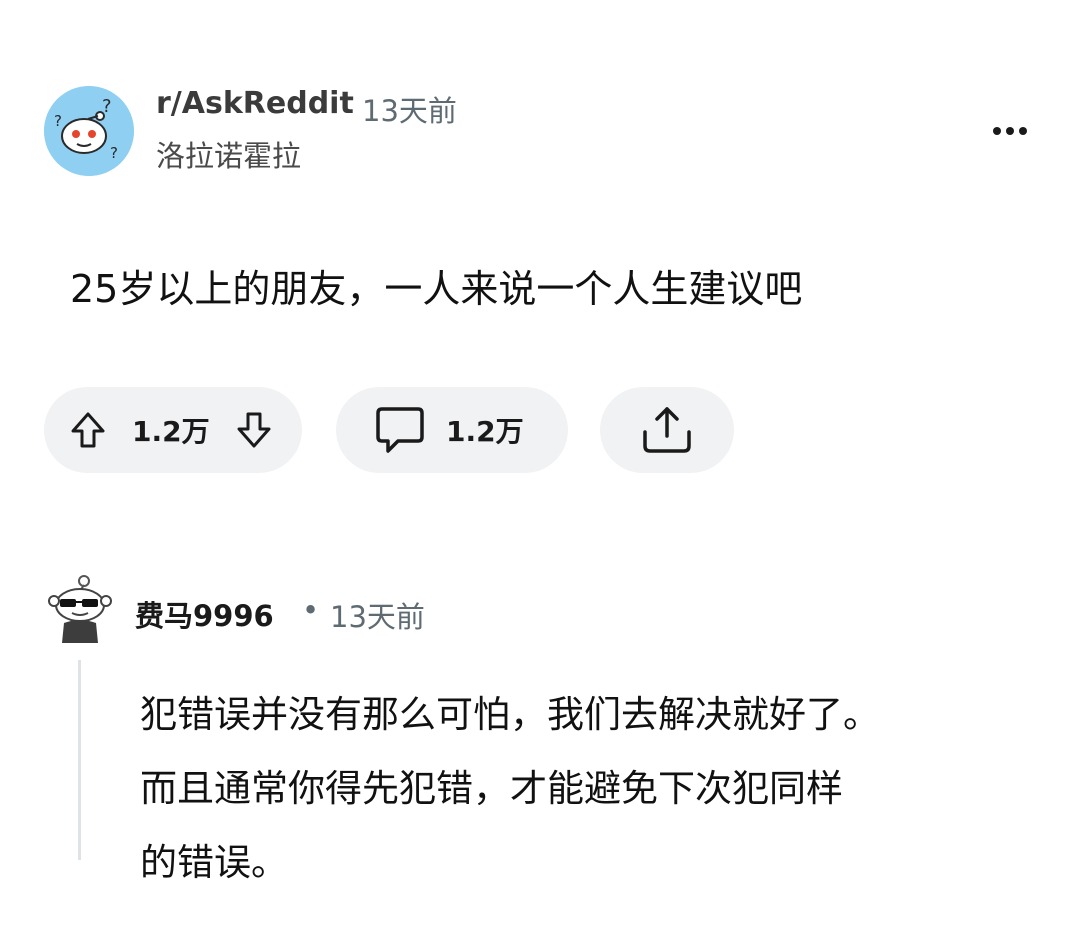 The height and width of the screenshot is (948, 1080). Describe the element at coordinates (228, 154) in the screenshot. I see `post-author: 洛拉诺霍拉` at that location.